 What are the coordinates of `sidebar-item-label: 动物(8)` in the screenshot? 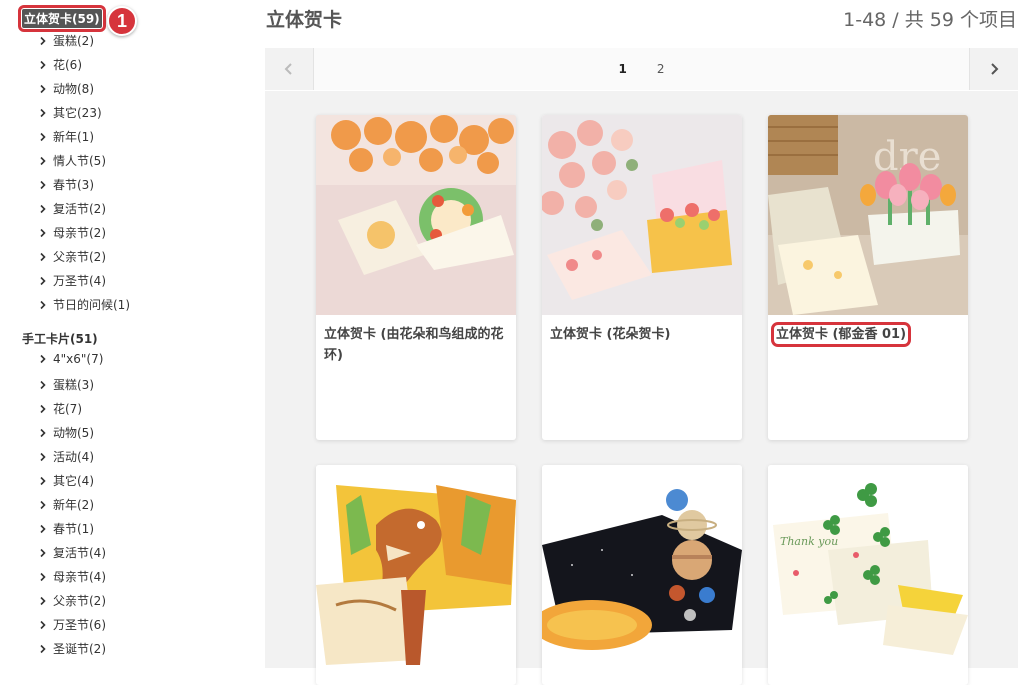 It's located at (73, 89).